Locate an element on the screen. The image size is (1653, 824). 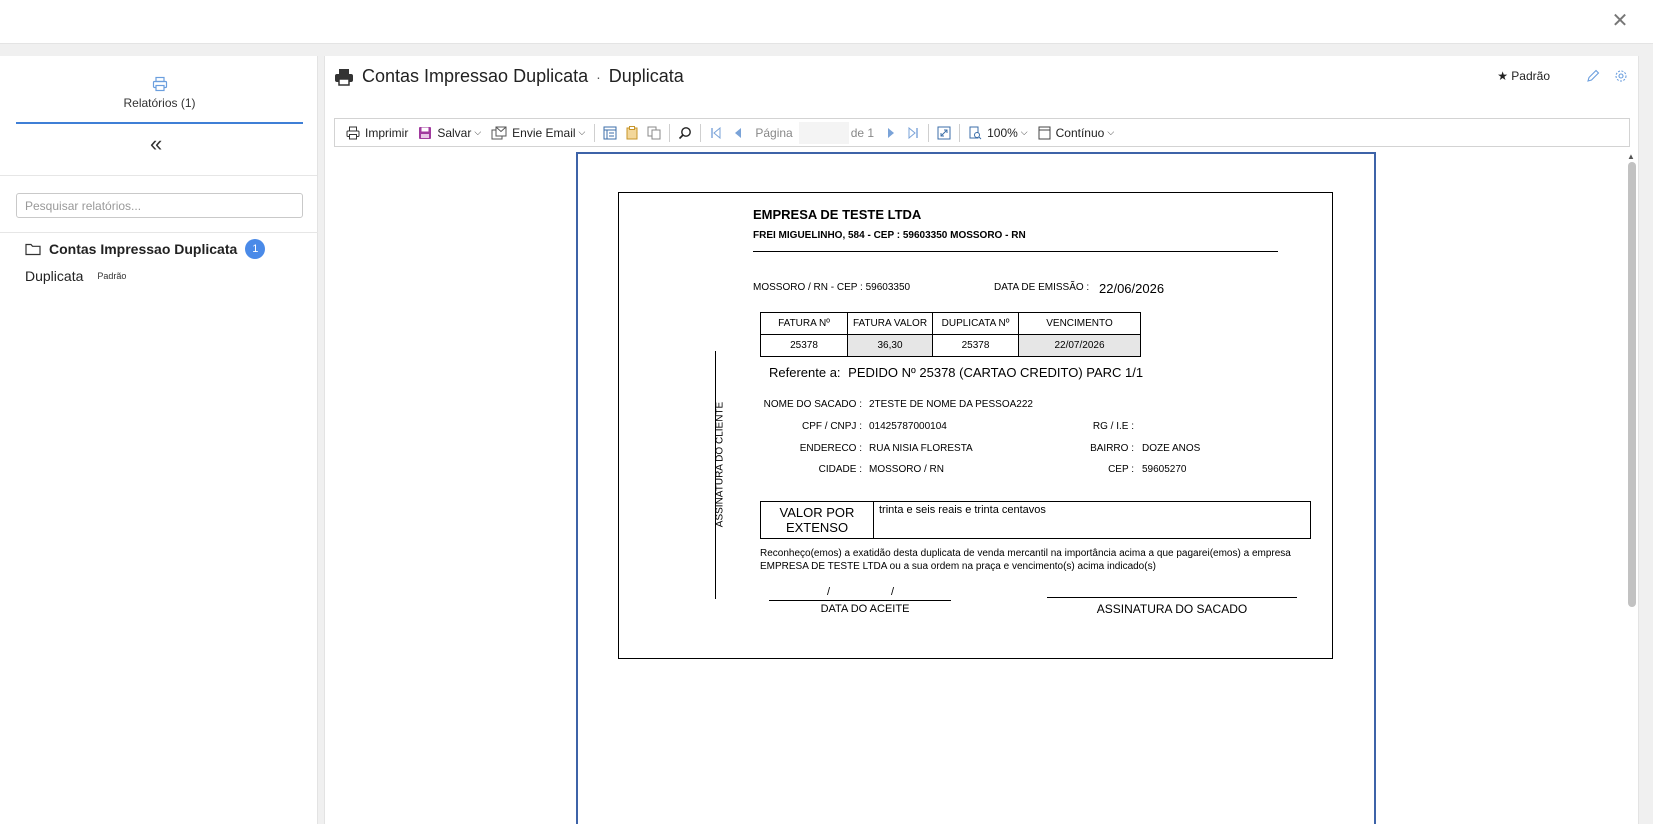
tab-label: Relatórios (1) is located at coordinates (159, 103).